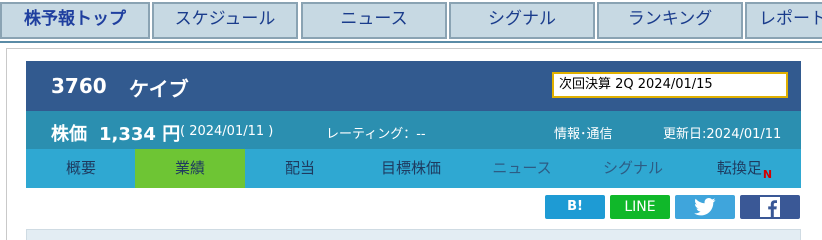 Image resolution: width=822 pixels, height=240 pixels. What do you see at coordinates (75, 20) in the screenshot?
I see `tab-stock-forecast-top: 株予報トップ` at bounding box center [75, 20].